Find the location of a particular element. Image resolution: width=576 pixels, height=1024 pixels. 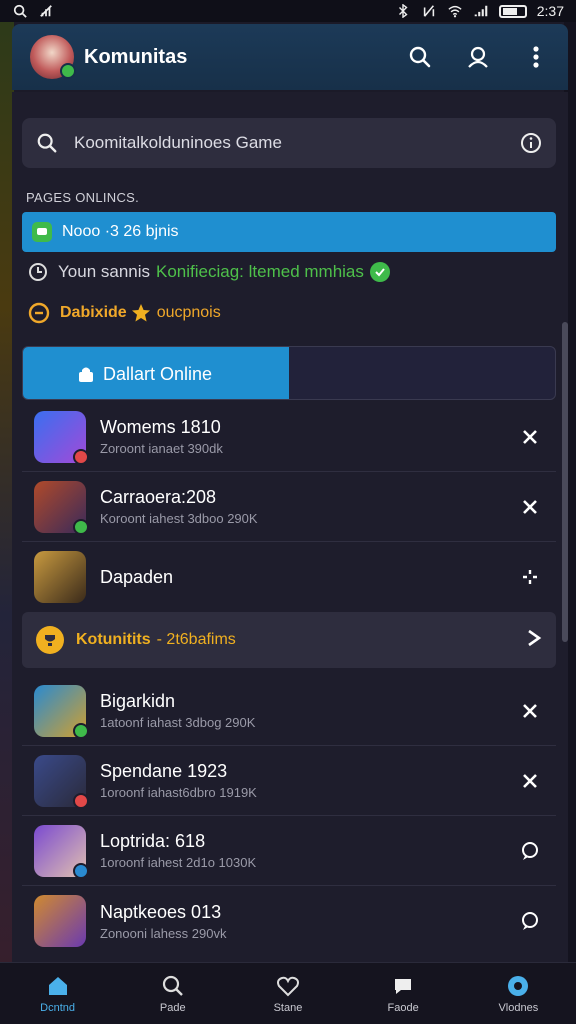

points-value: oucpnois is located at coordinates (188, 312).